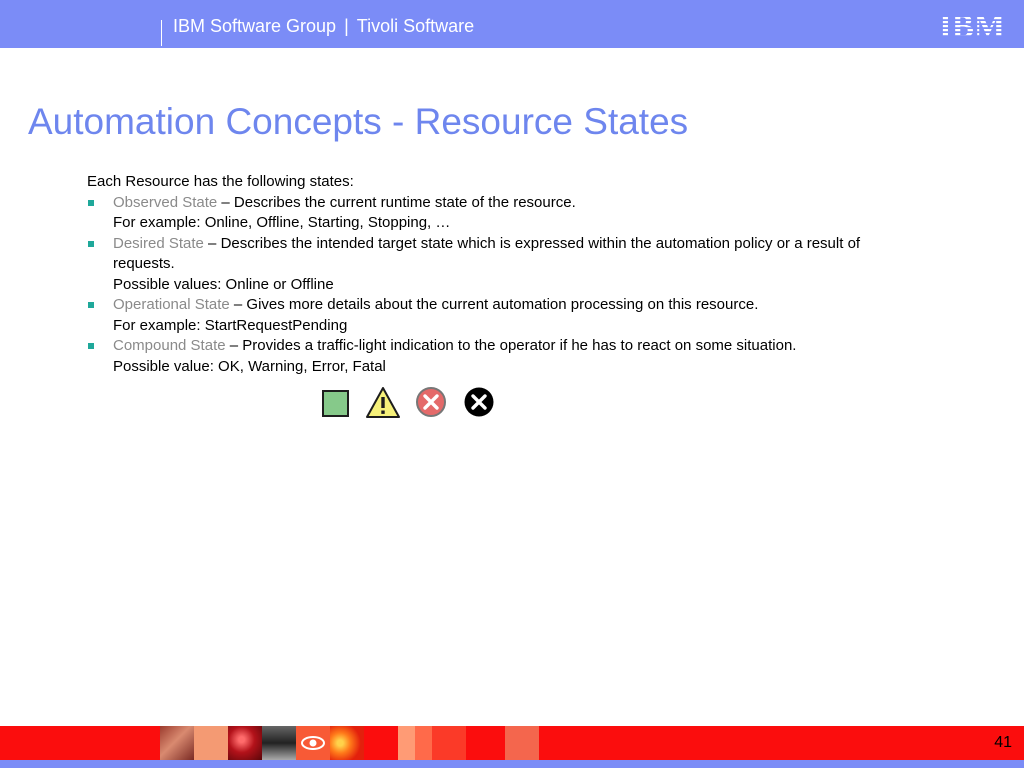 Image resolution: width=1024 pixels, height=768 pixels. I want to click on svg-text: IBM, so click(972, 25).